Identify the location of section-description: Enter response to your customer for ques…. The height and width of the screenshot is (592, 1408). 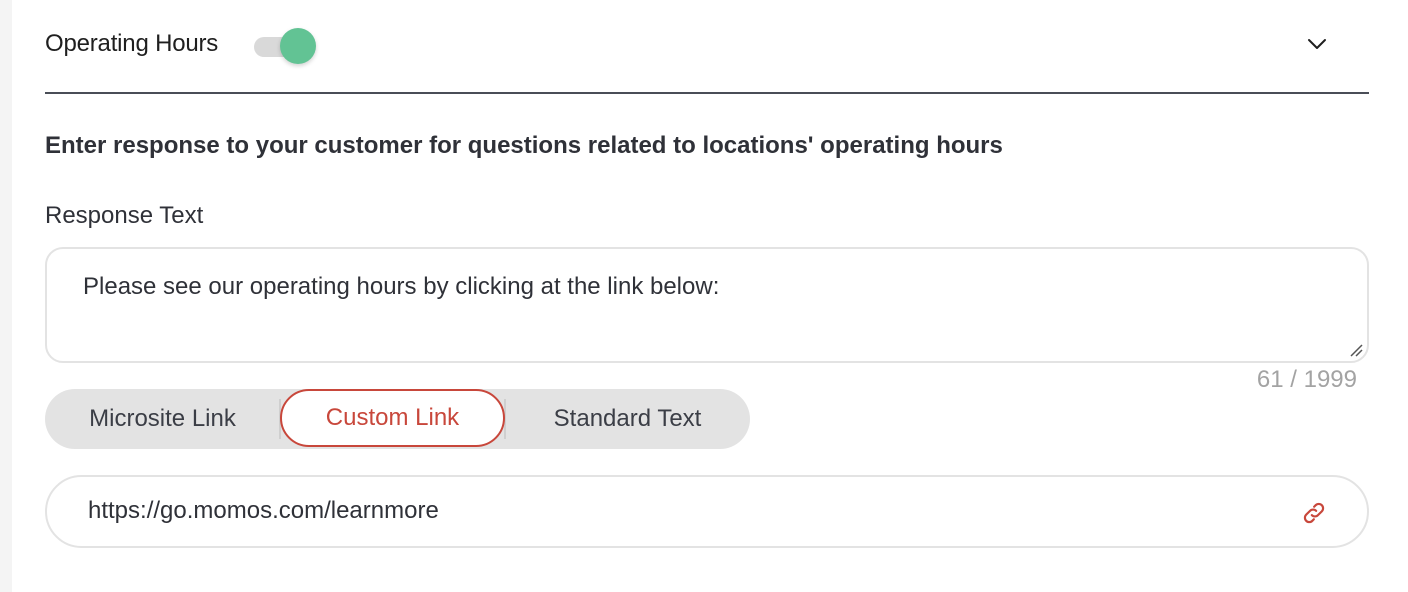
(524, 145).